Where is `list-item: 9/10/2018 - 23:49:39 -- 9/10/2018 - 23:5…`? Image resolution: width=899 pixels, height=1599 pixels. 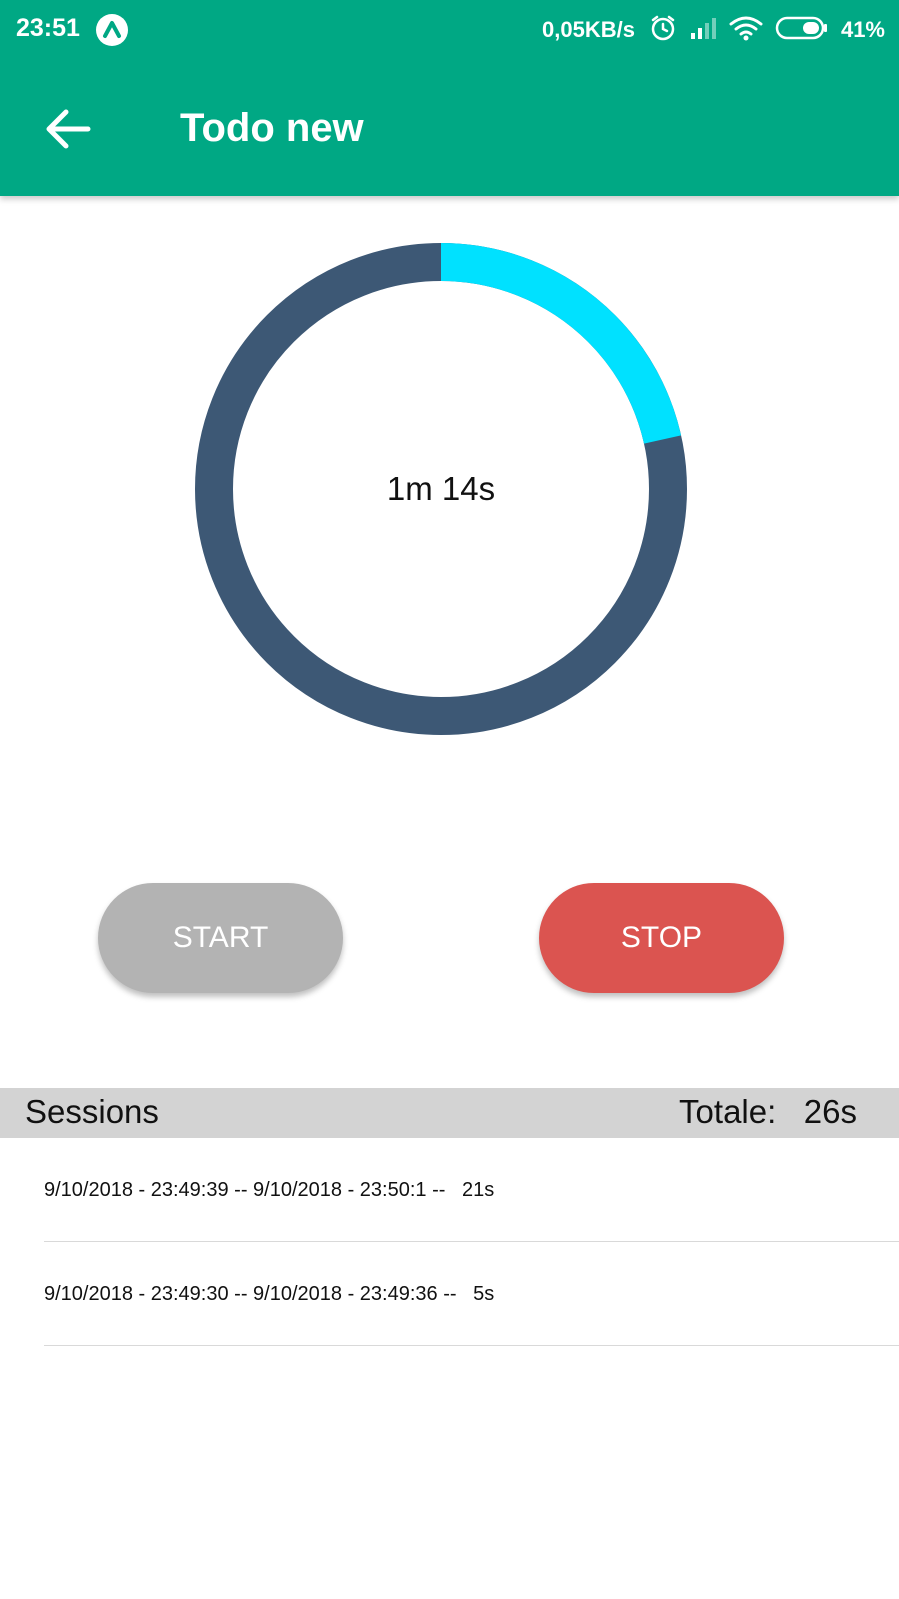 list-item: 9/10/2018 - 23:49:39 -- 9/10/2018 - 23:5… is located at coordinates (471, 1189).